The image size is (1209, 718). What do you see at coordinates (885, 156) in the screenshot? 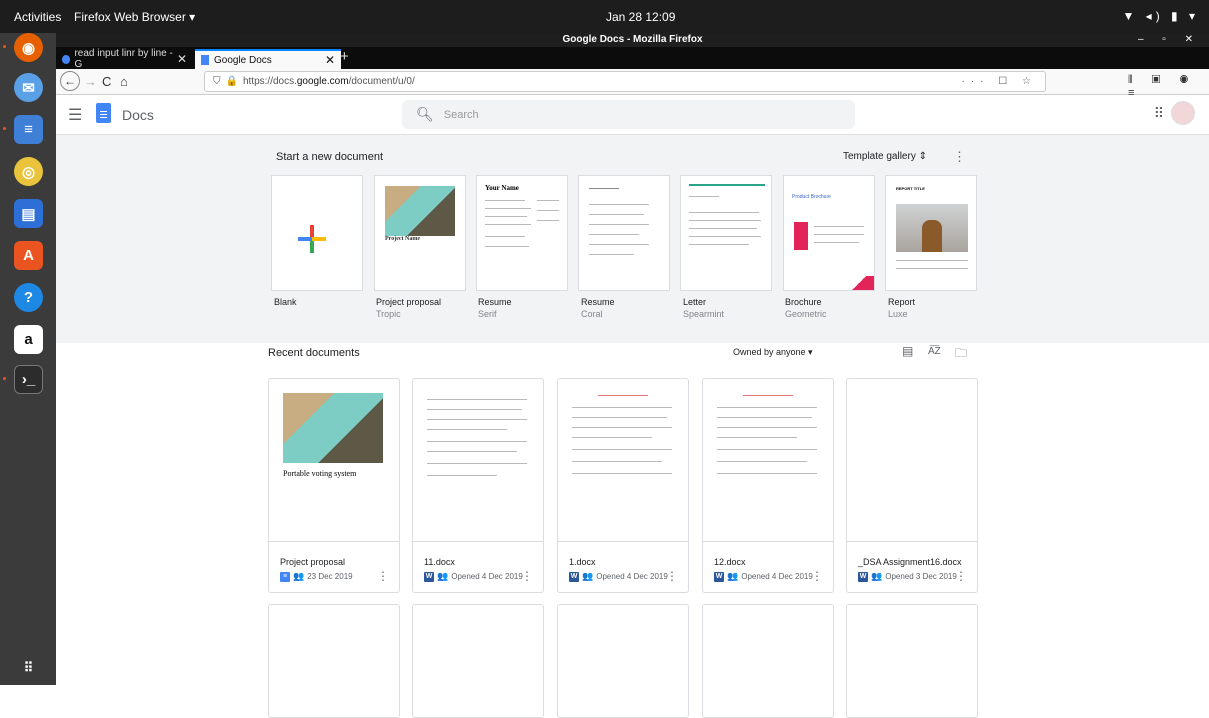
I see `template-gallery-button: Template gallery ⇕` at bounding box center [885, 156].